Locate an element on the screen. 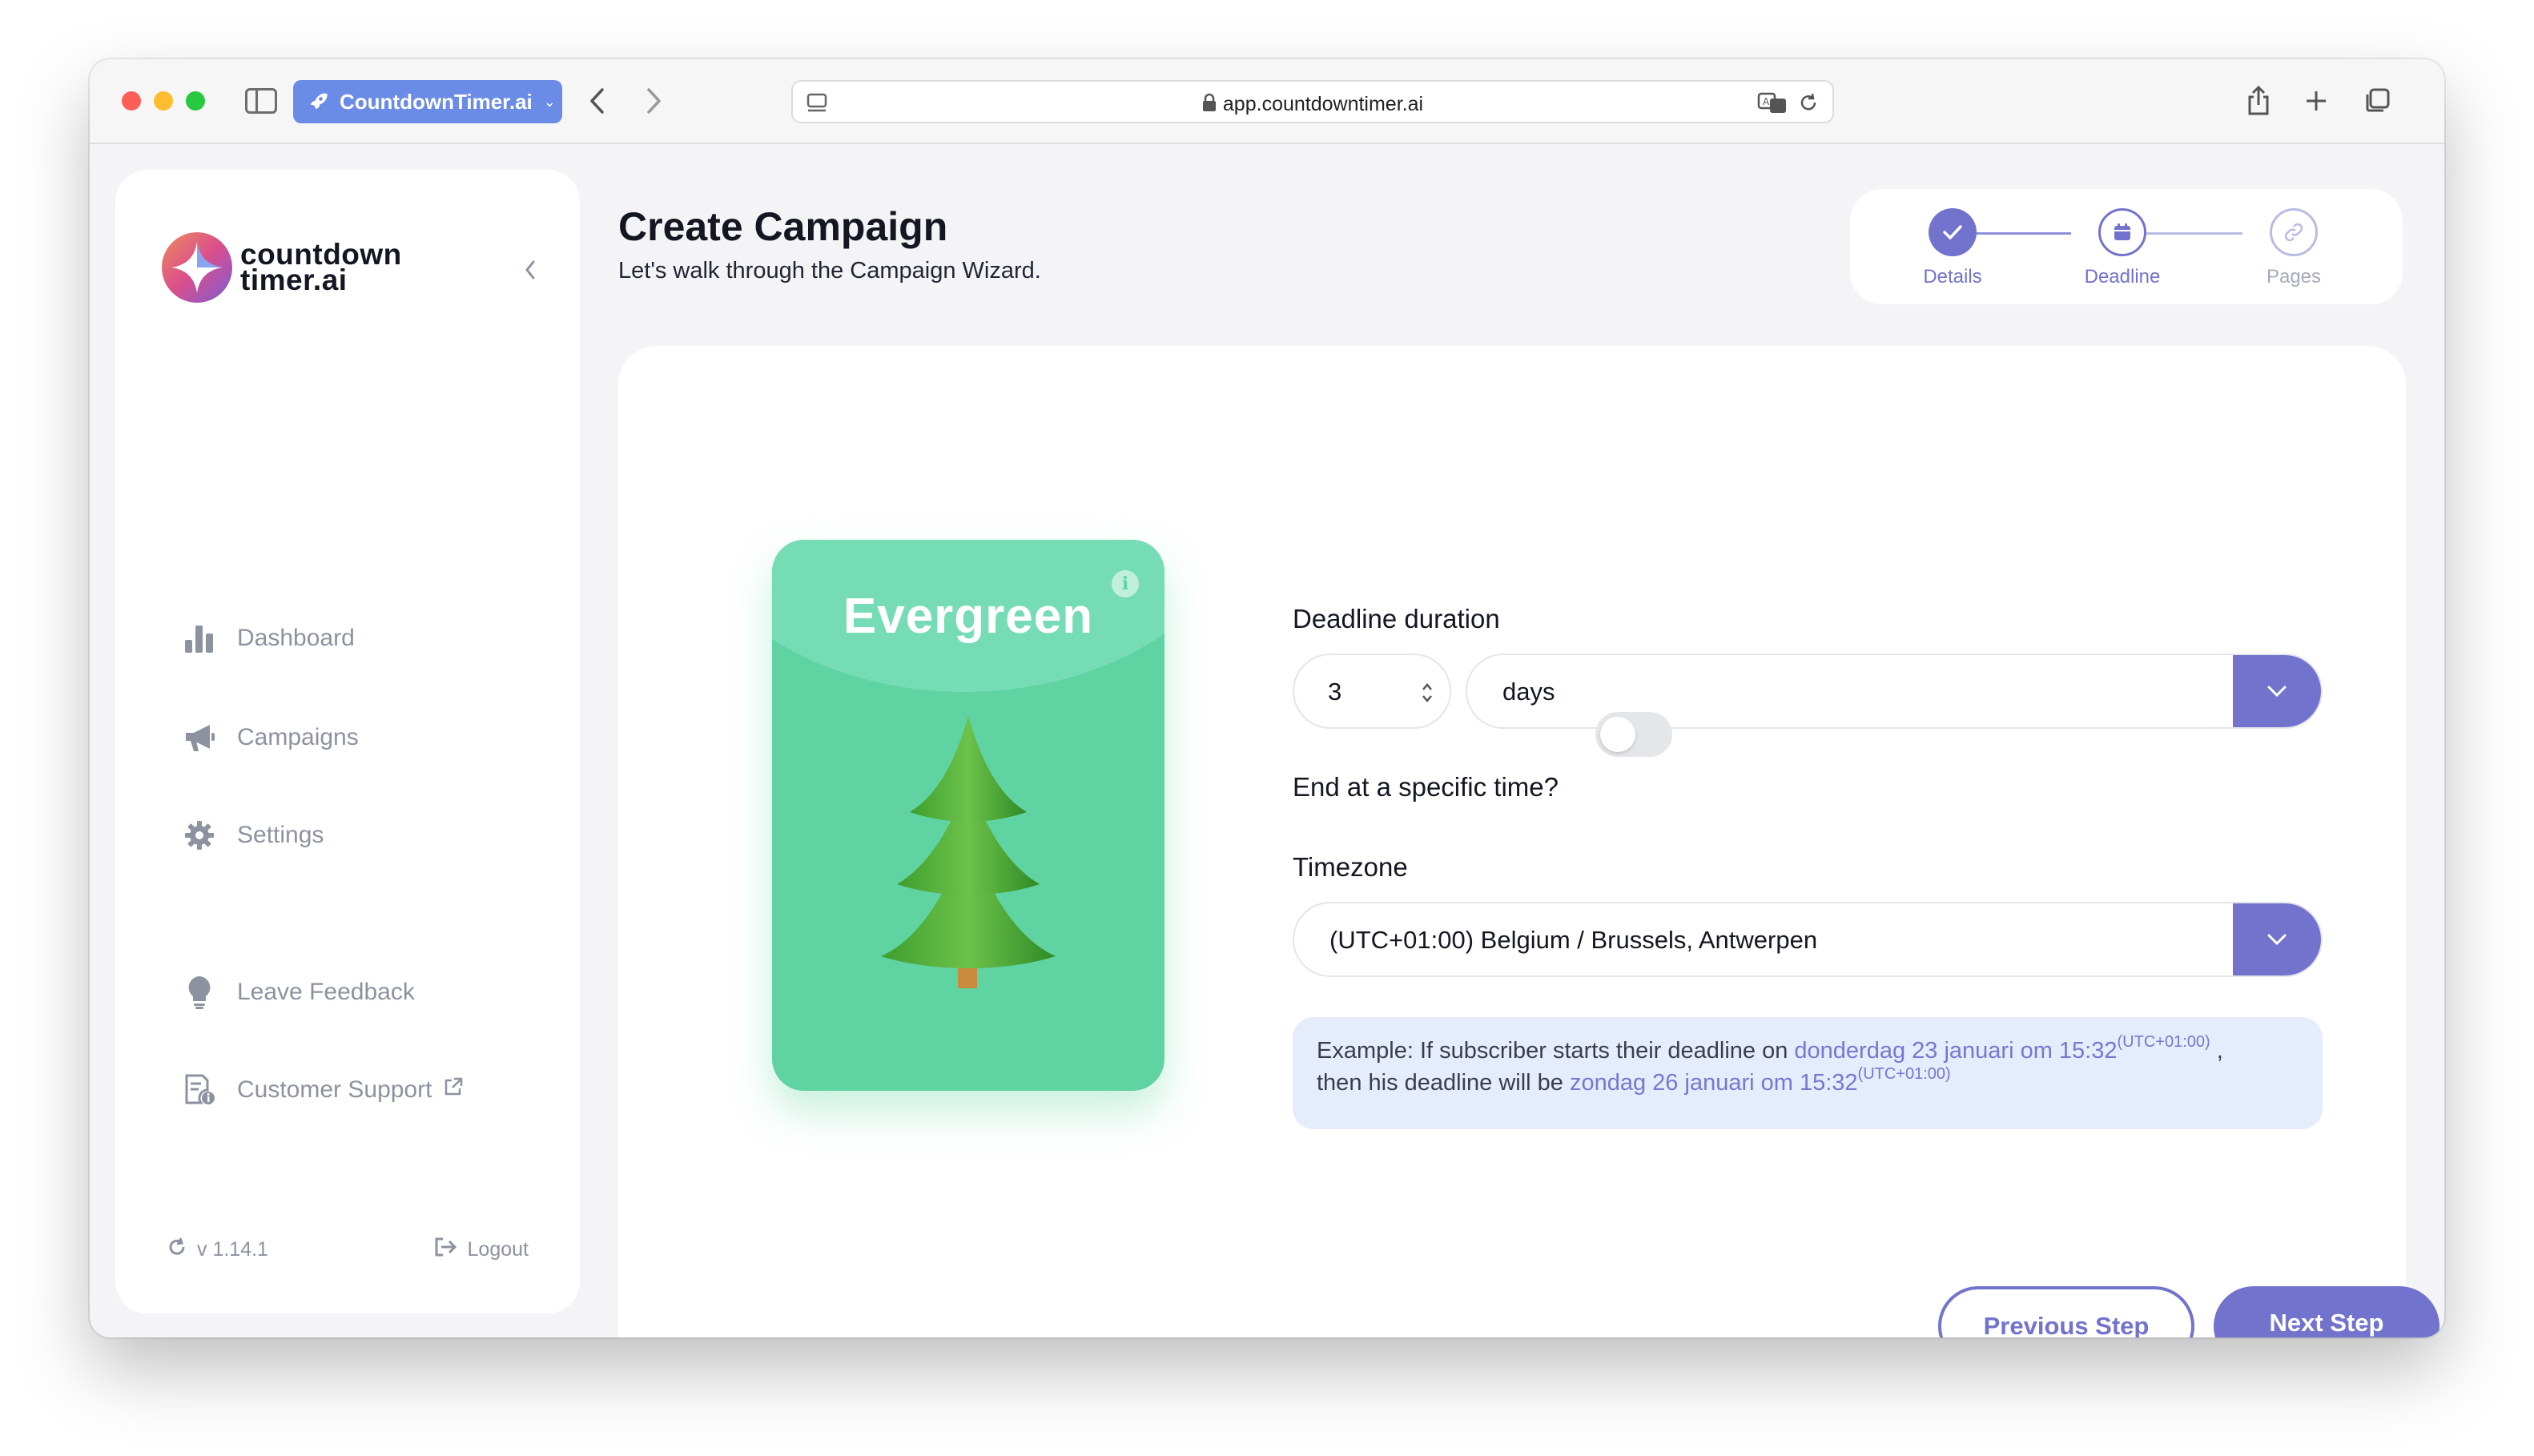  sidebar-item-label: Customer Support is located at coordinates (334, 1089).